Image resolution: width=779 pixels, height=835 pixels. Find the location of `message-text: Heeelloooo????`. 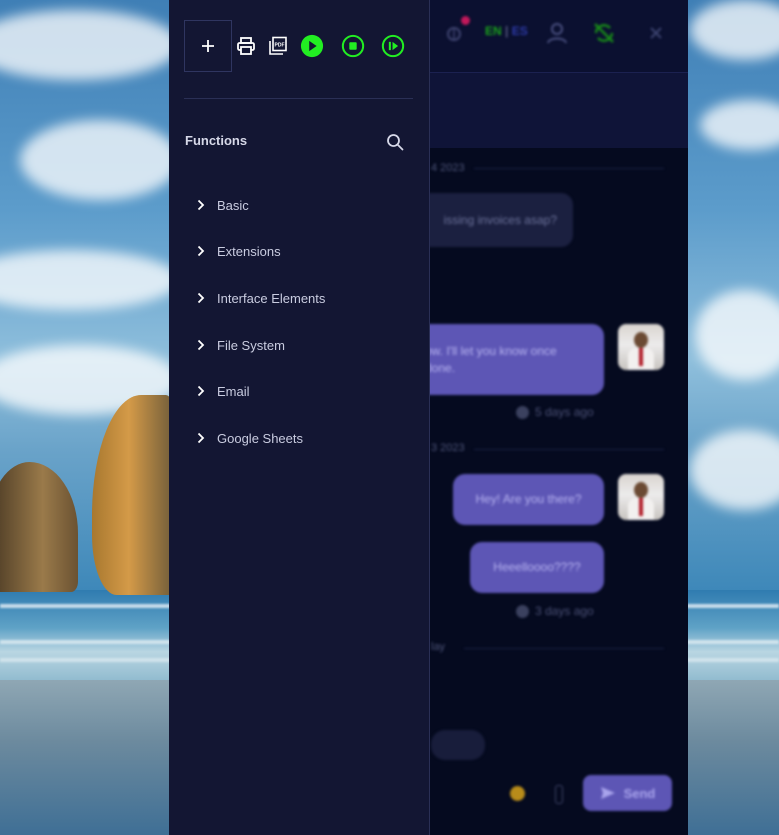

message-text: Heeelloooo???? is located at coordinates (537, 567).